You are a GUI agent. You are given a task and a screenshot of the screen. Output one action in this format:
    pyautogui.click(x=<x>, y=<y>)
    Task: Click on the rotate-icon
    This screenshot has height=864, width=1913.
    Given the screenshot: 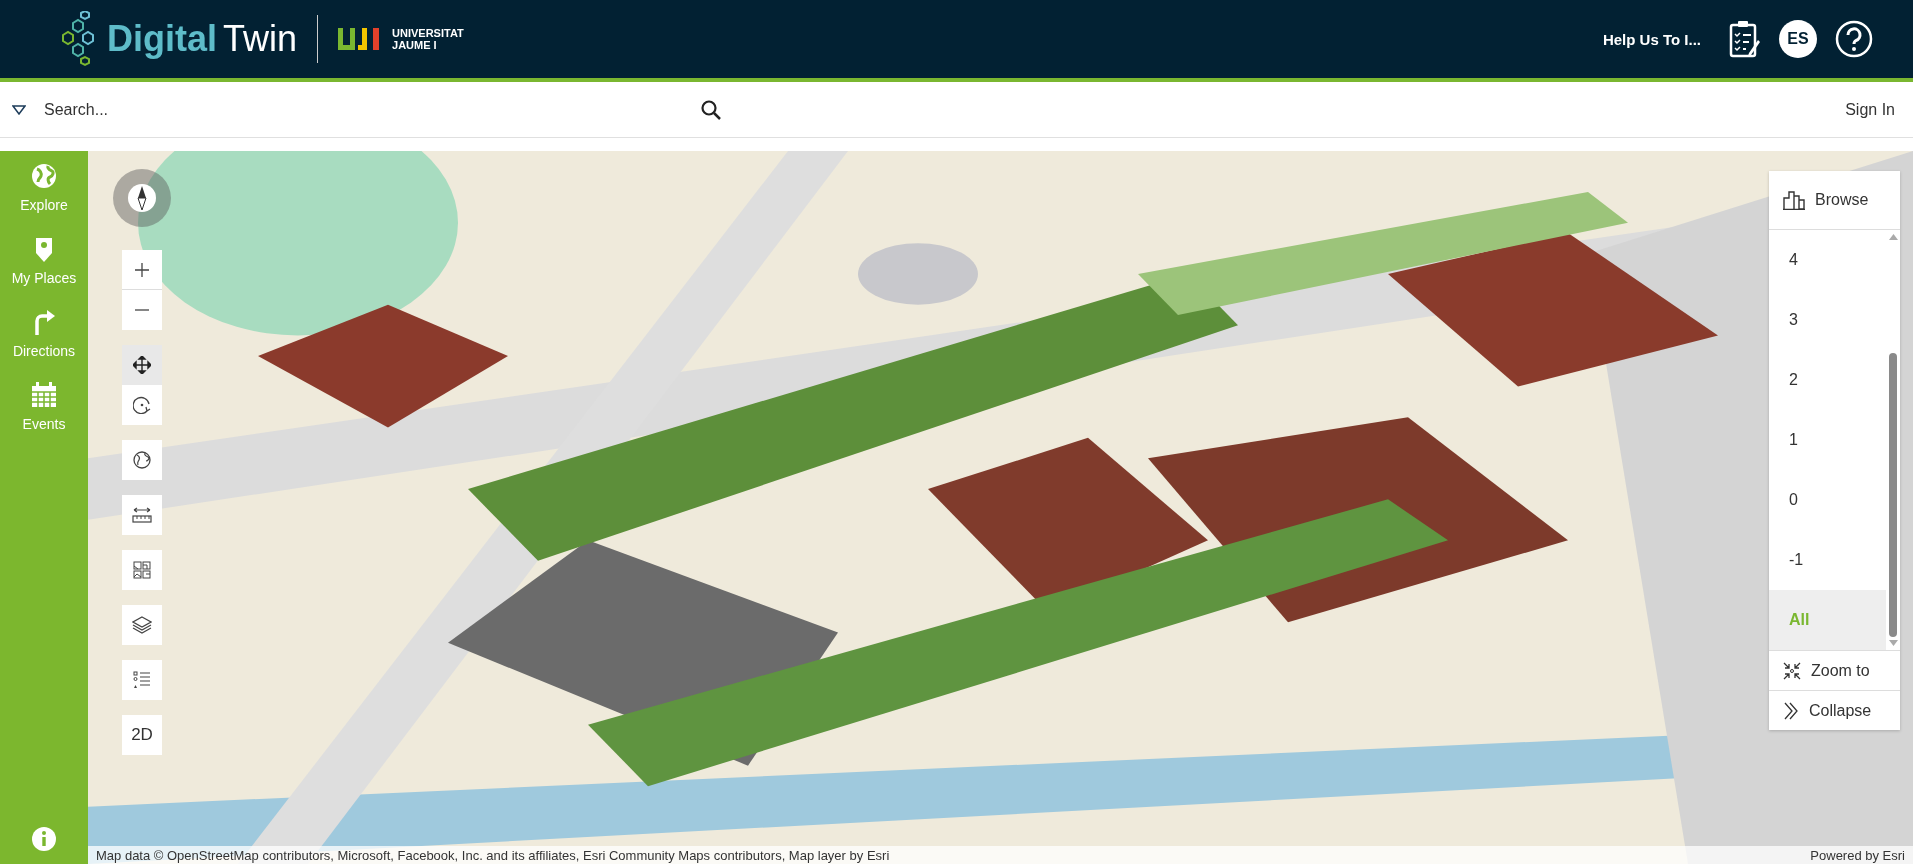 What is the action you would take?
    pyautogui.click(x=142, y=405)
    